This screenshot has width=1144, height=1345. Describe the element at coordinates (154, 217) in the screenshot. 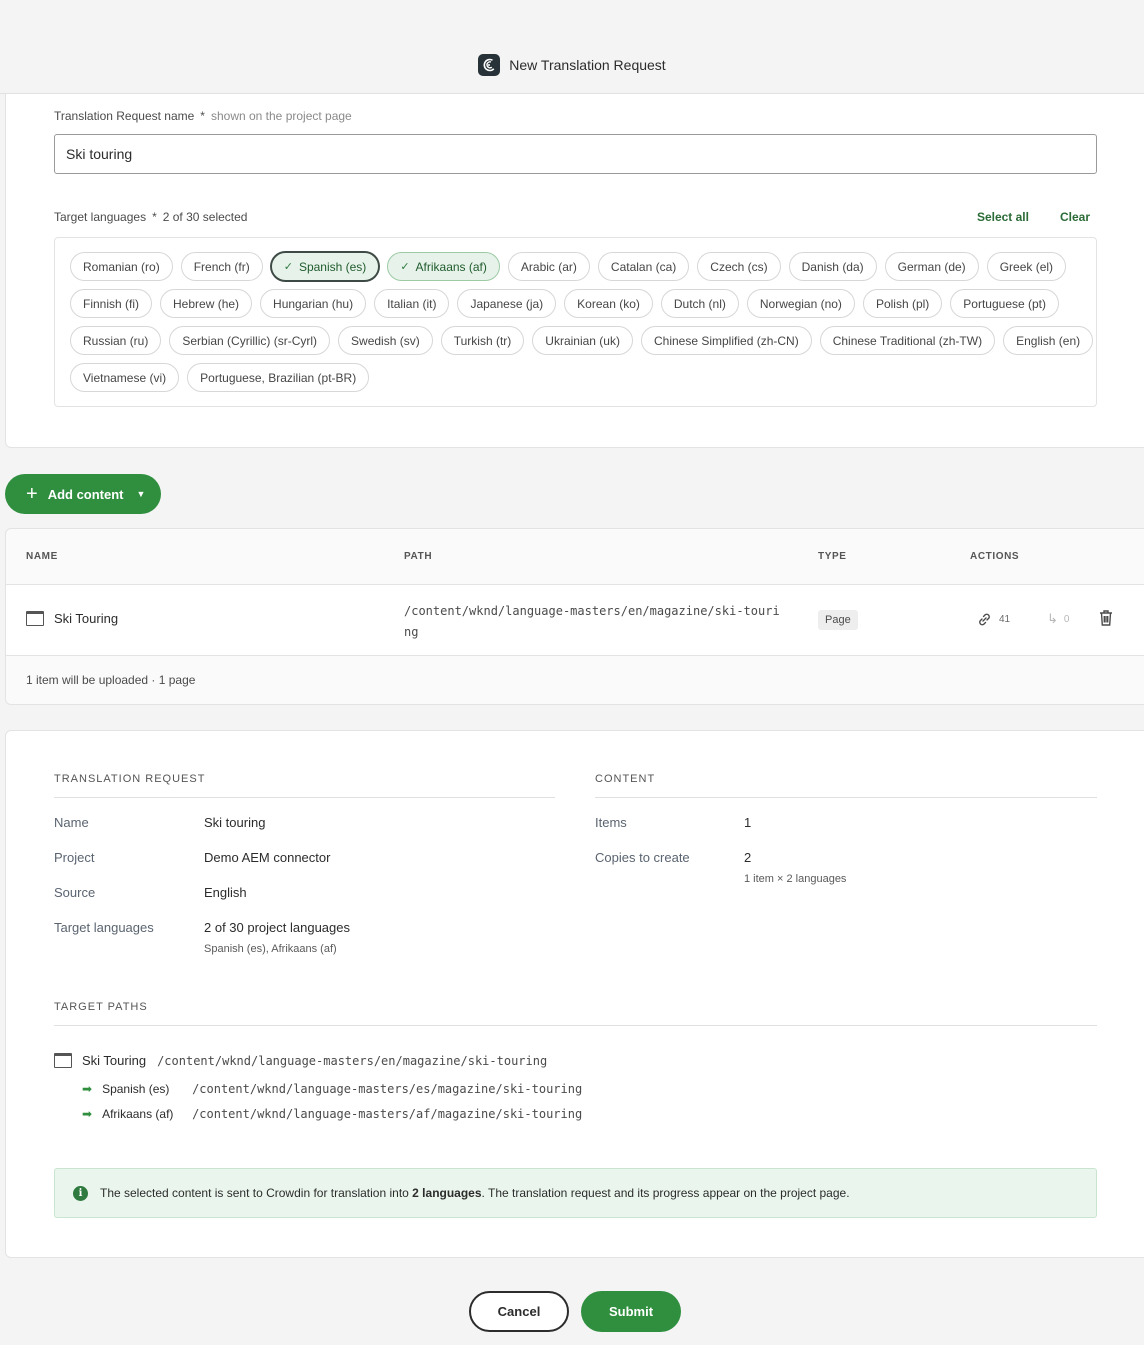

I see `required-mark: *` at that location.